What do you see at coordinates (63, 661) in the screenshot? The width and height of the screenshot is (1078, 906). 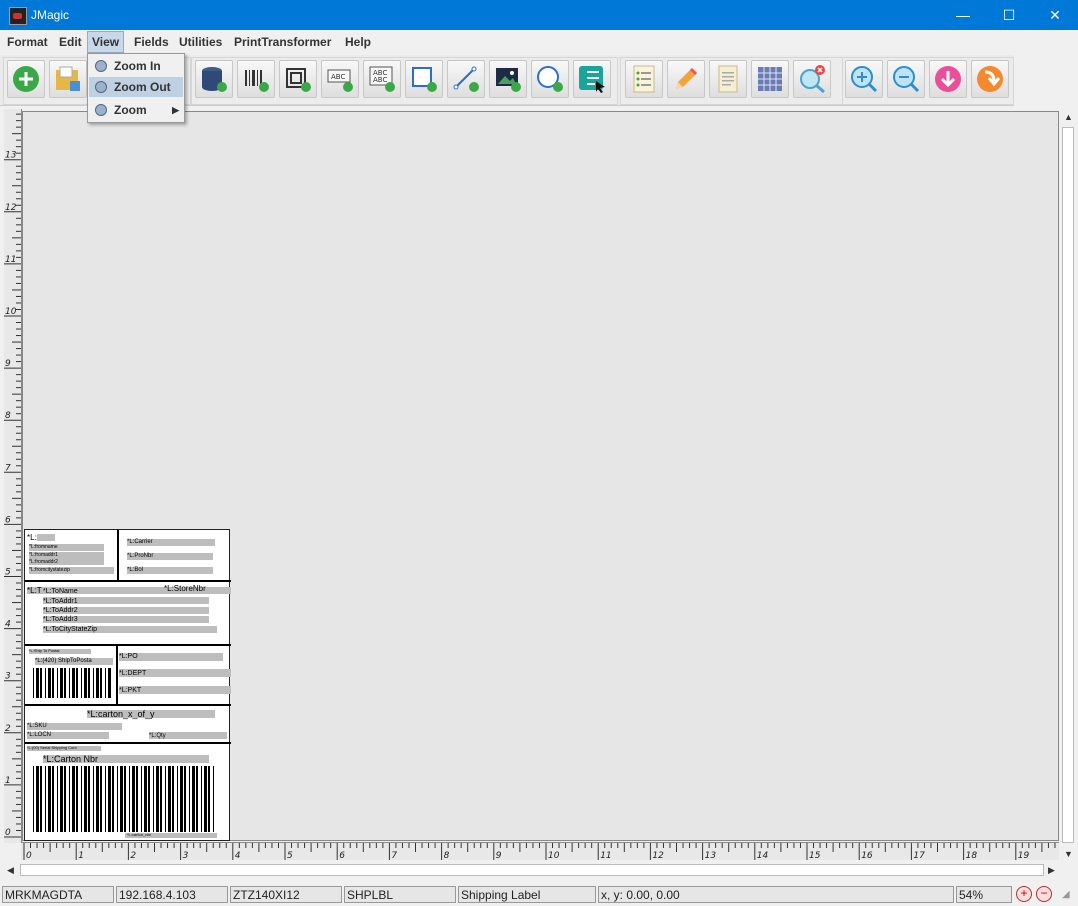 I see `label-postal-barcode-text: *L:(420) ShipToPosta` at bounding box center [63, 661].